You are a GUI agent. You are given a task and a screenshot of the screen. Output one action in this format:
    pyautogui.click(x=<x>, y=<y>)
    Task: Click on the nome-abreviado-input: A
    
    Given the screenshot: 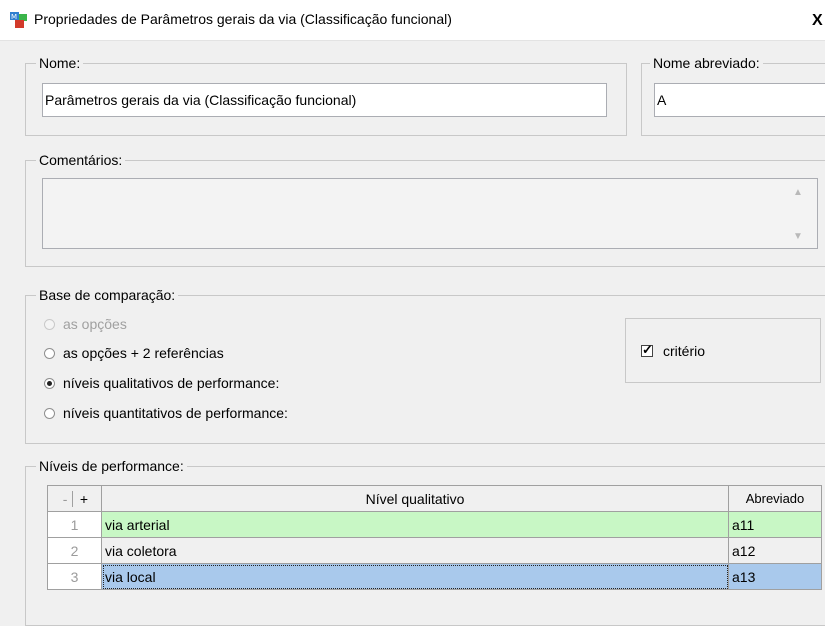 What is the action you would take?
    pyautogui.click(x=739, y=100)
    